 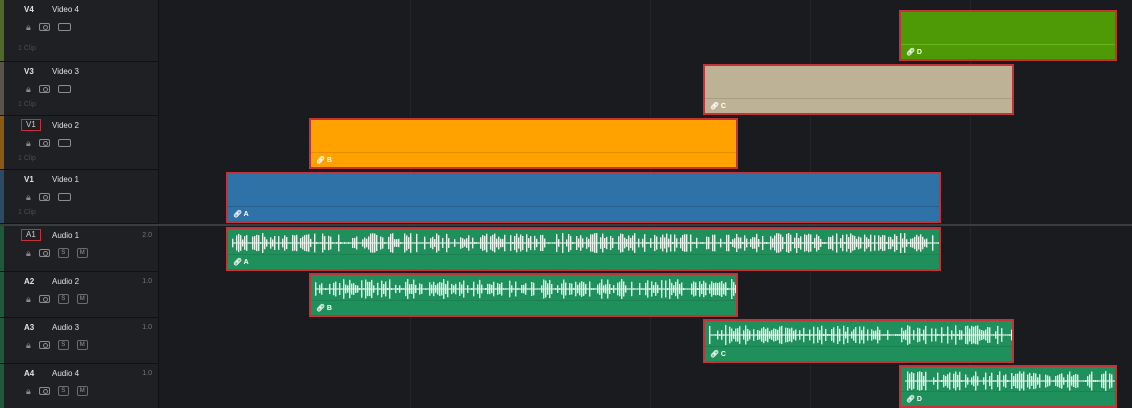 I want to click on track-name: Video 4, so click(x=65, y=10).